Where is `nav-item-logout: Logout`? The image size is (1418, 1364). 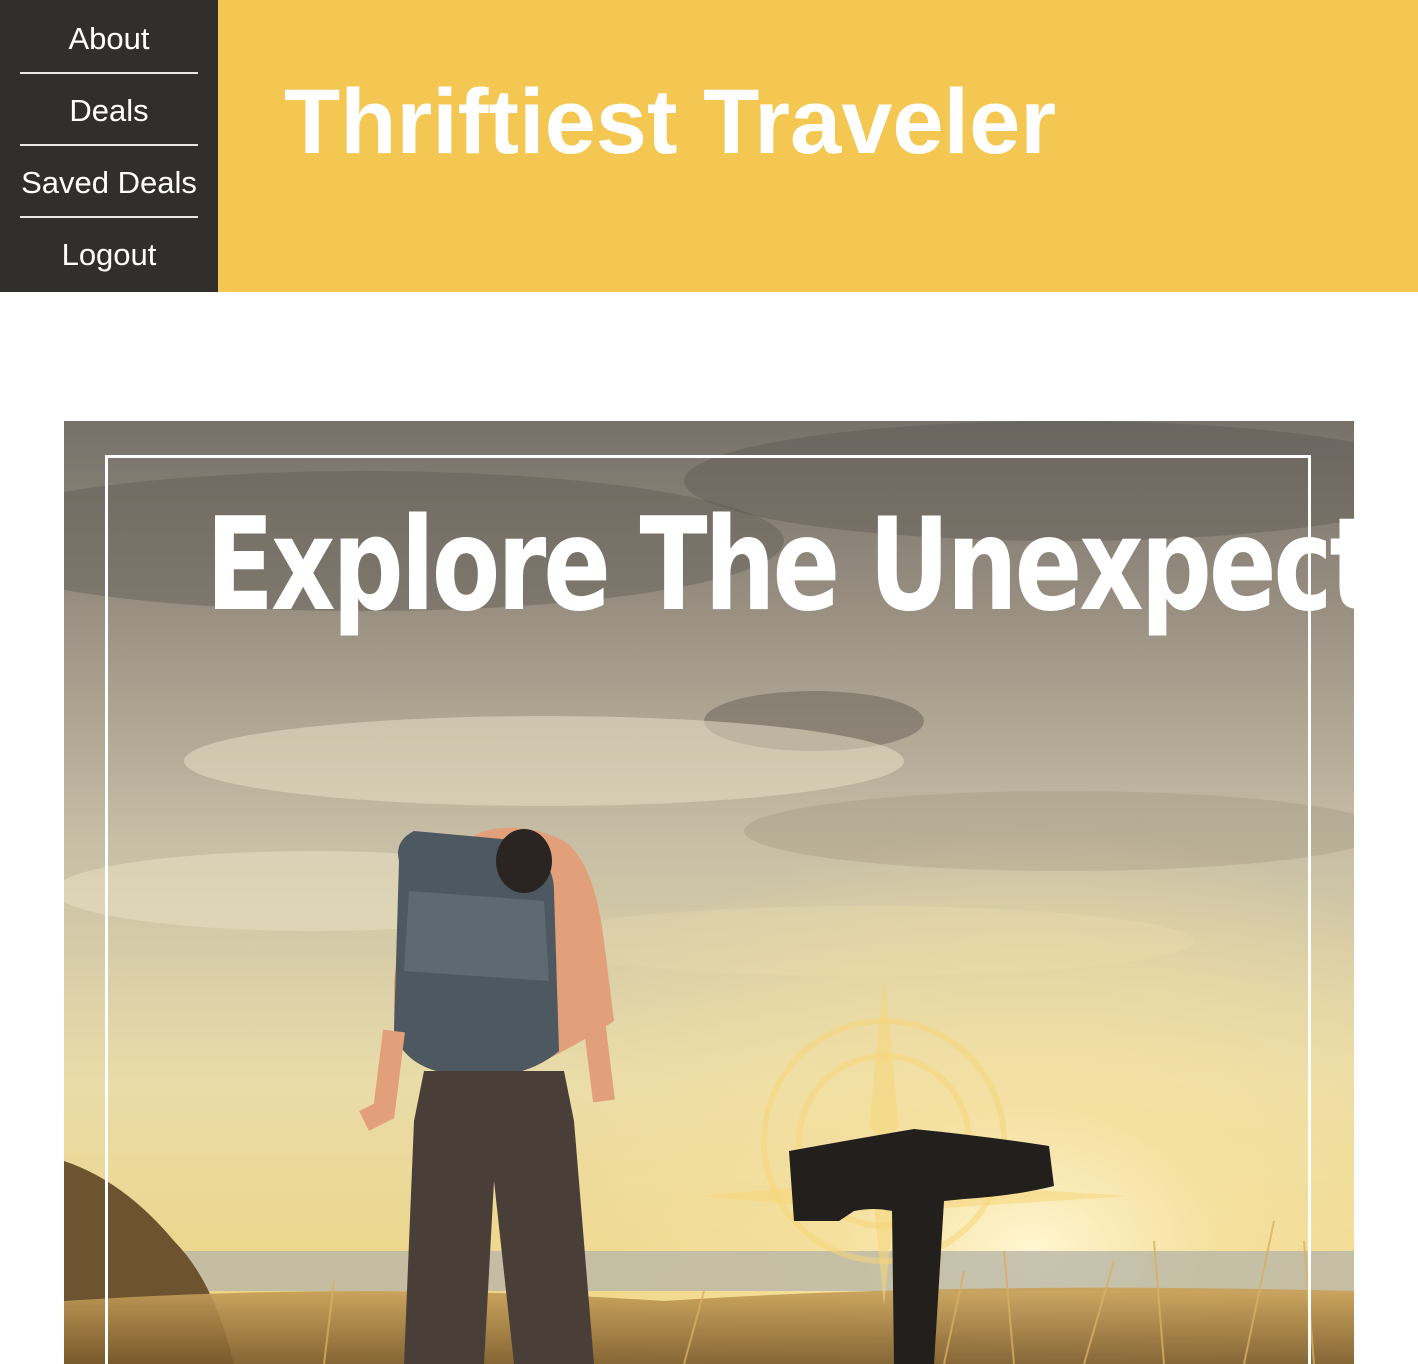 nav-item-logout: Logout is located at coordinates (109, 252).